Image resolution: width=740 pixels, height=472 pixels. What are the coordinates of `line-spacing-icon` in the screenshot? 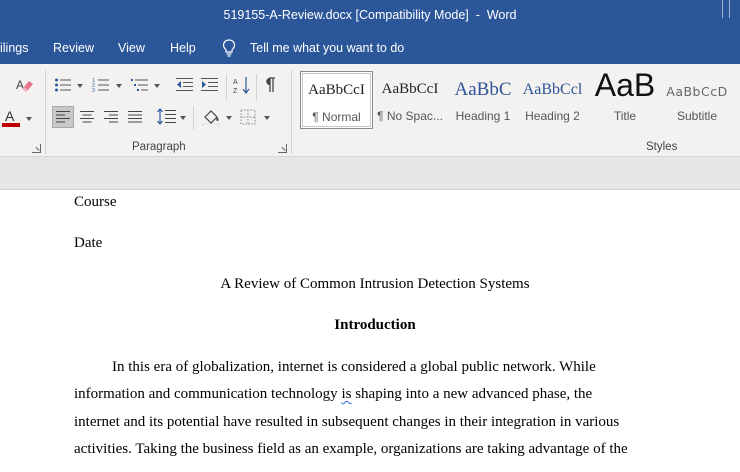 It's located at (167, 117).